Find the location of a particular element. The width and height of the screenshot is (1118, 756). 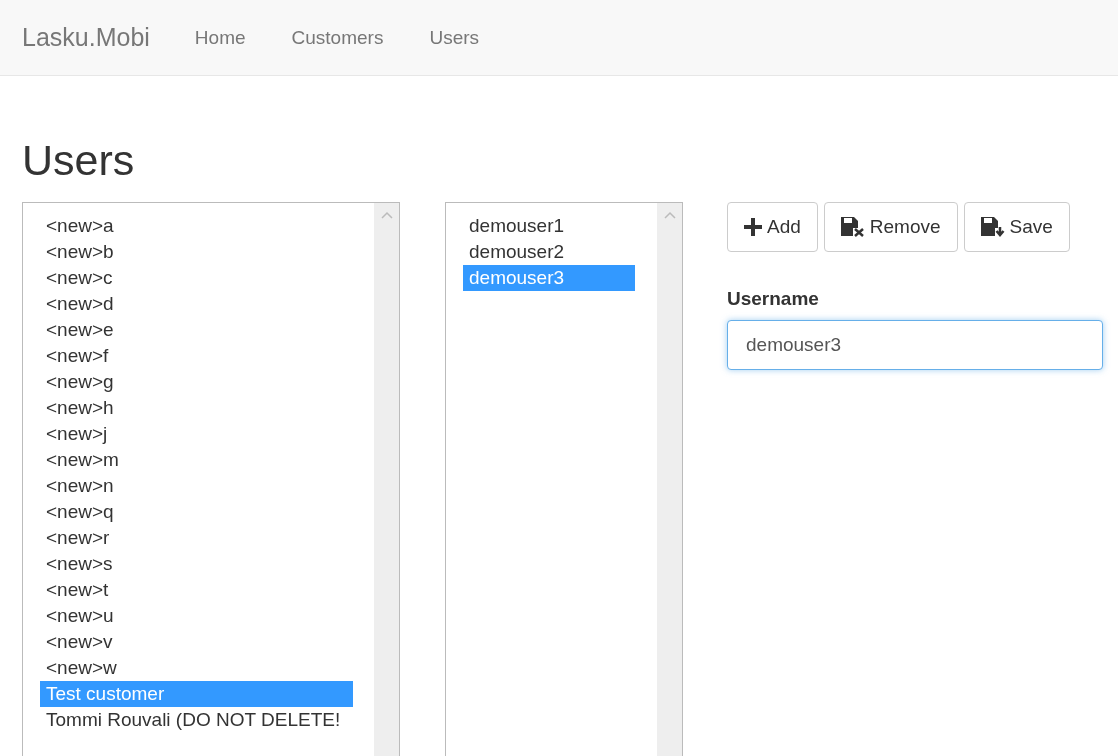

list-option: <new>e is located at coordinates (196, 330).